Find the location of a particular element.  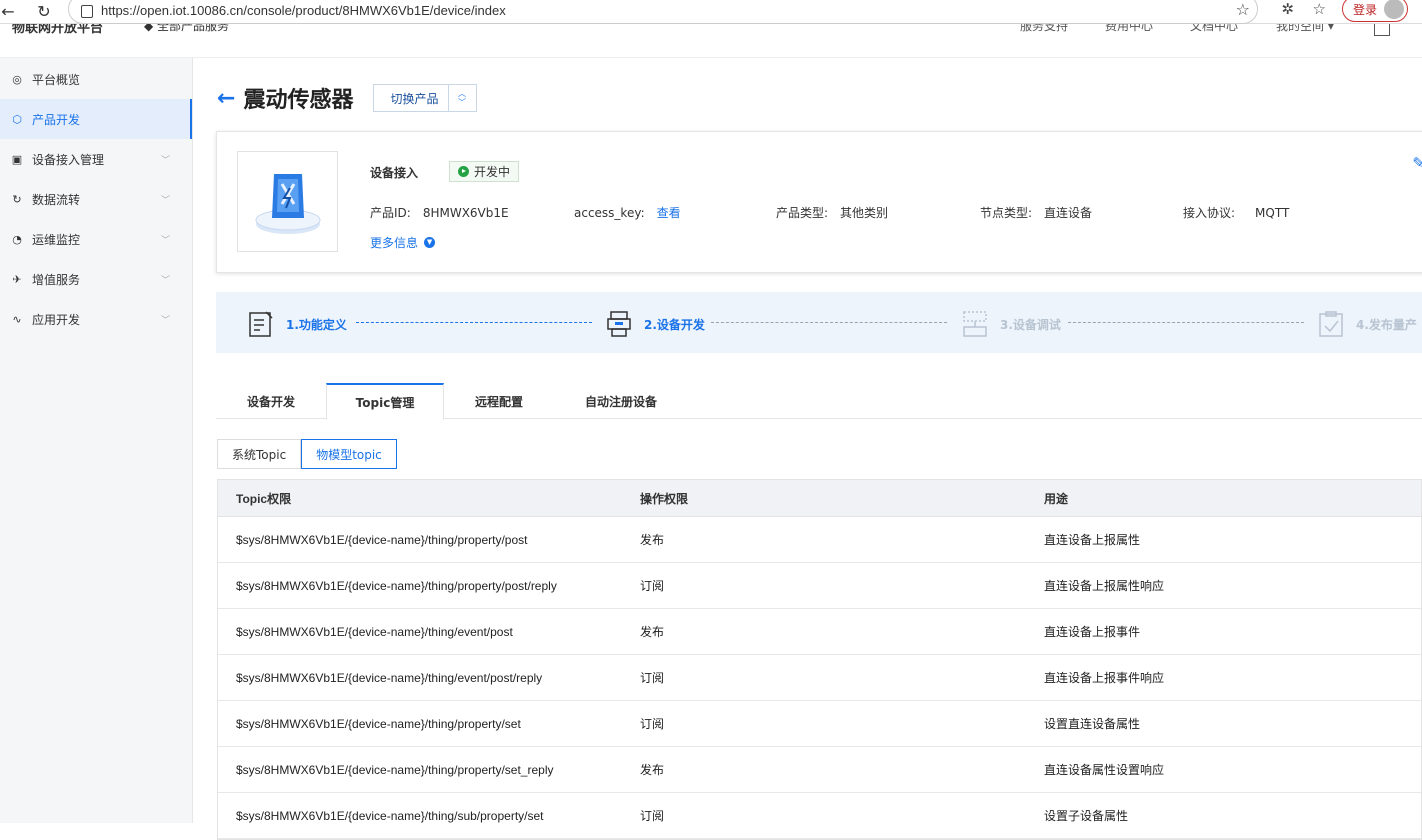

docs-link: 文档中心 is located at coordinates (1214, 29).